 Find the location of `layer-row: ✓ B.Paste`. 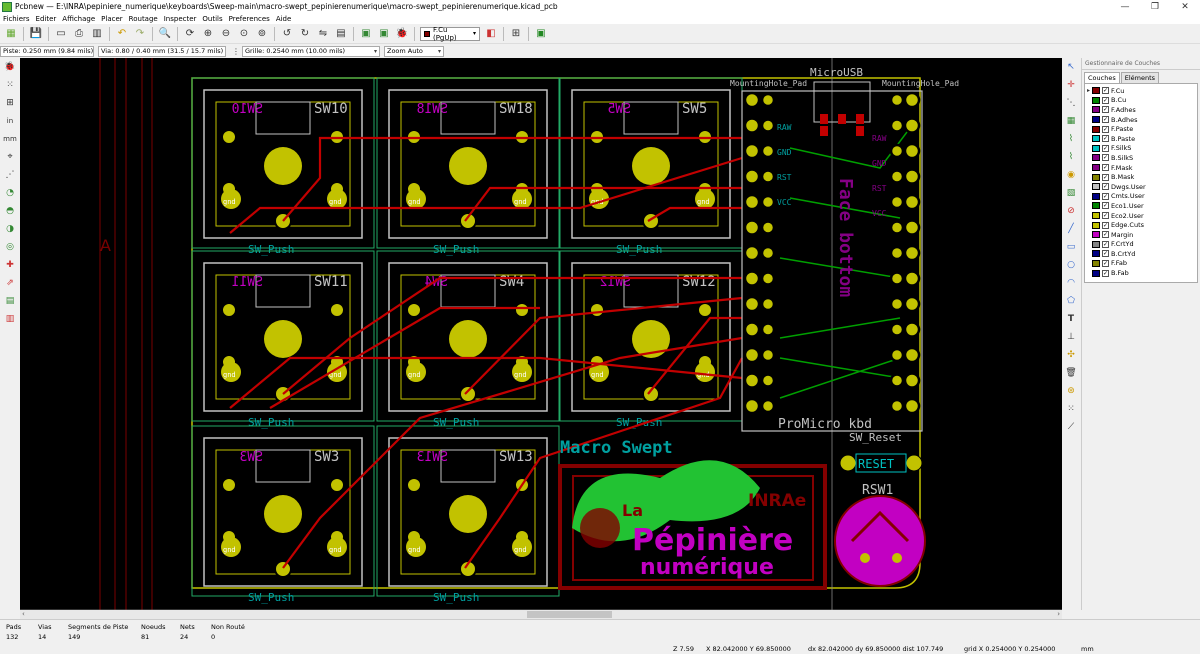

layer-row: ✓ B.Paste is located at coordinates (1141, 139).